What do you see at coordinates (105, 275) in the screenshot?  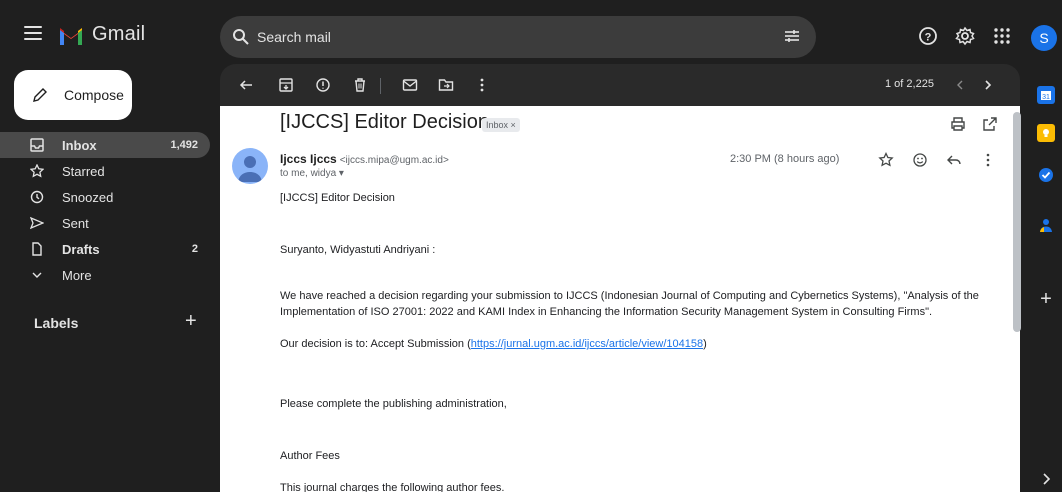 I see `sidebar-item-more: More` at bounding box center [105, 275].